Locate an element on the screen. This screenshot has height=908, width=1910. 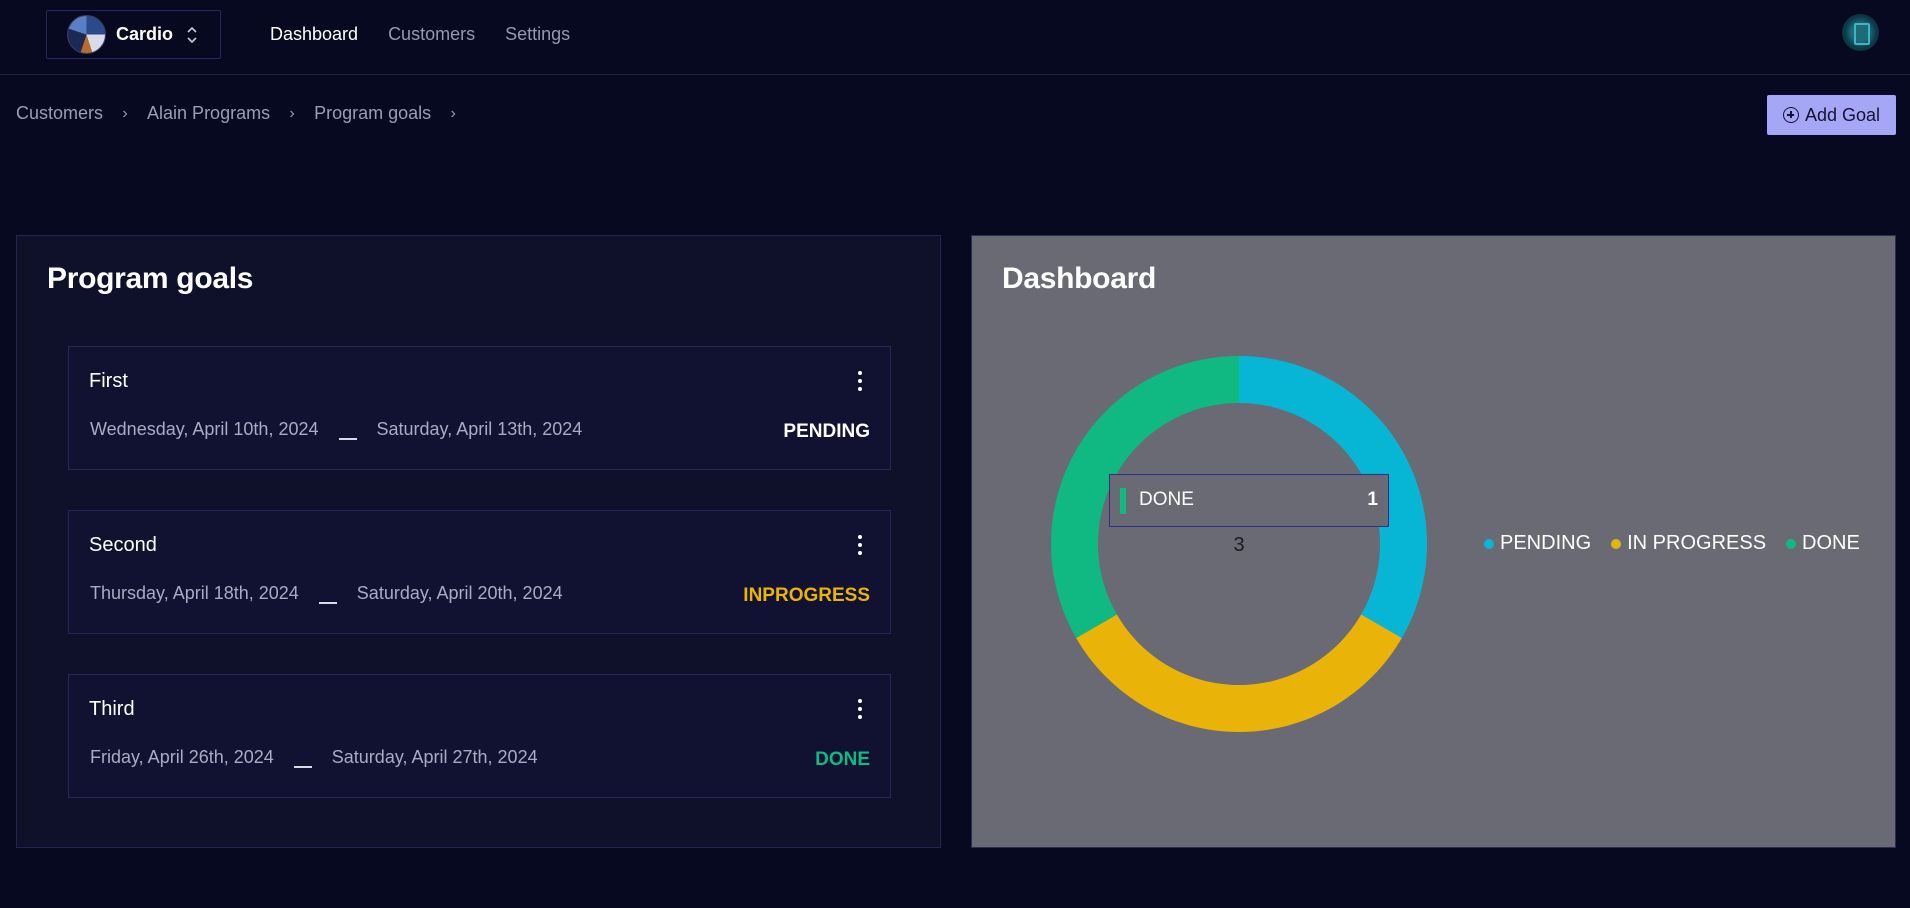
goal-title: Second is located at coordinates (123, 545).